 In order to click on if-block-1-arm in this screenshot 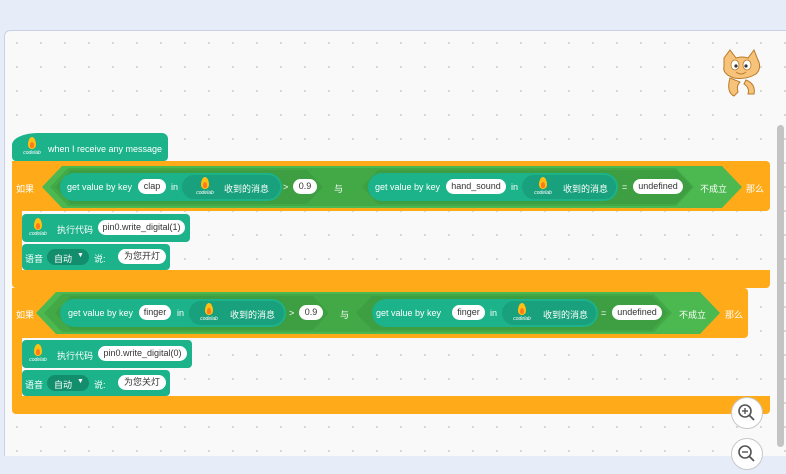, I will do `click(17, 241)`.